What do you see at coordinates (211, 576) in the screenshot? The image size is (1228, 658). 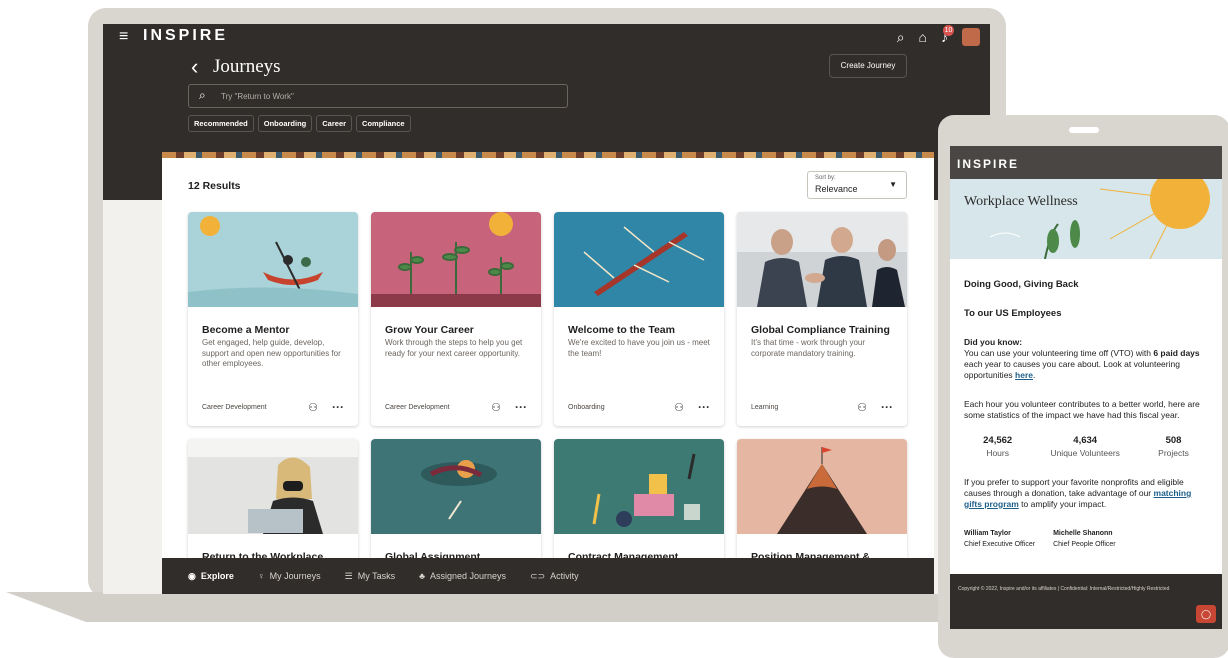 I see `nav-explore: ◉ Explore` at bounding box center [211, 576].